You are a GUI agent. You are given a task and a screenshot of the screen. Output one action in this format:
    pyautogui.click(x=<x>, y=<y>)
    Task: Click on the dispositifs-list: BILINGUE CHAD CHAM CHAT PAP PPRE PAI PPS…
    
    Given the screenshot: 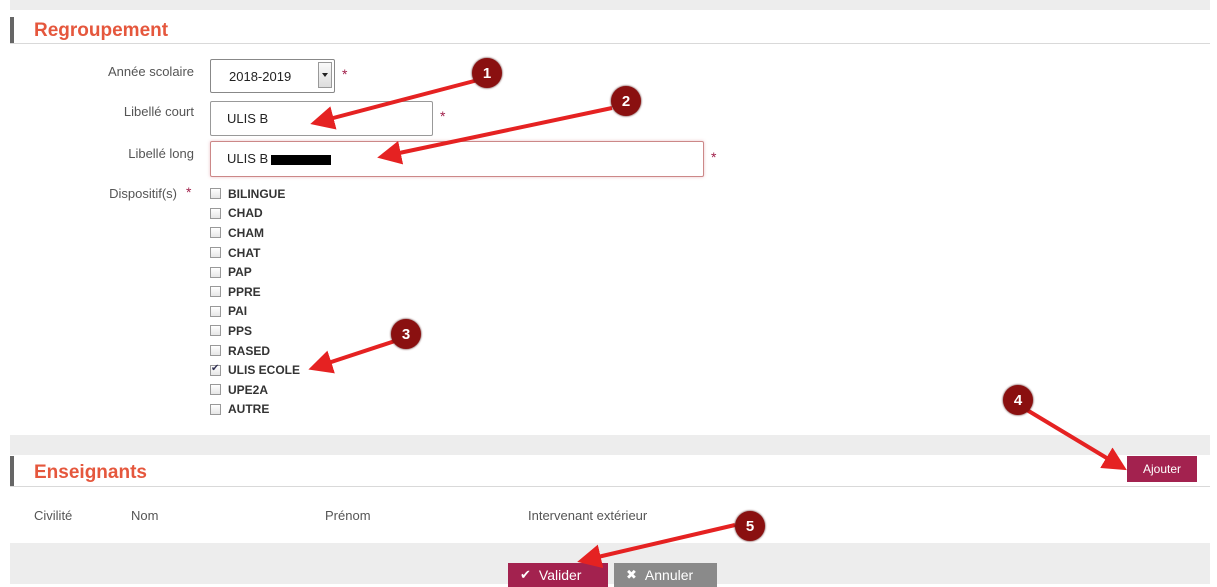 What is the action you would take?
    pyautogui.click(x=255, y=301)
    